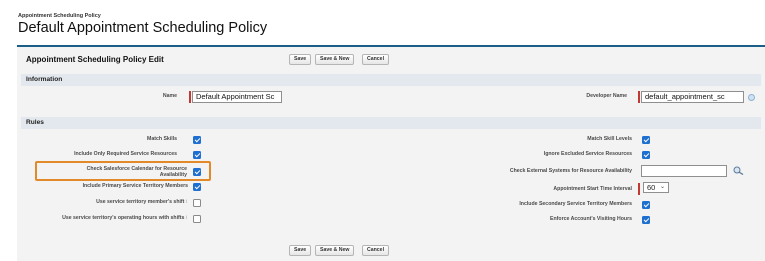 Image resolution: width=765 pixels, height=261 pixels. Describe the element at coordinates (143, 28) in the screenshot. I see `page-title: Default Appointment Scheduling Policy` at that location.